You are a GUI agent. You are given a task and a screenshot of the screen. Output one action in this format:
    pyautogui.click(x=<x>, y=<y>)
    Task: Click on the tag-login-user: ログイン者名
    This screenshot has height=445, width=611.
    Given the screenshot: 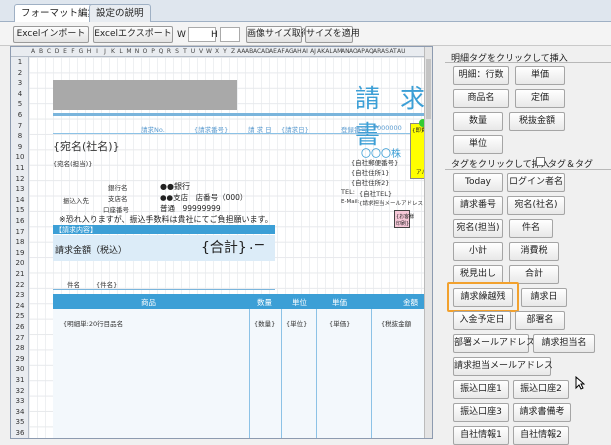 What is the action you would take?
    pyautogui.click(x=536, y=182)
    